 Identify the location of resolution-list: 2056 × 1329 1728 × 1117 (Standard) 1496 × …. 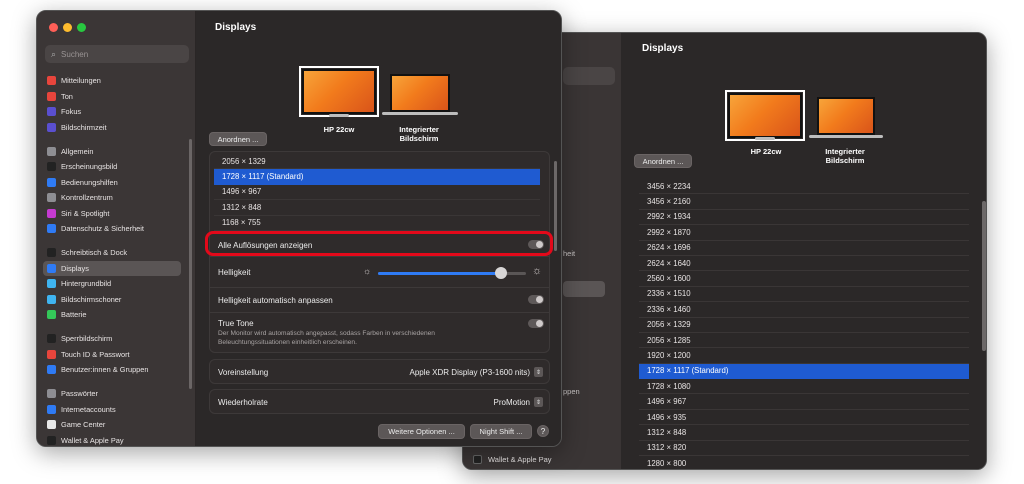
(375, 192).